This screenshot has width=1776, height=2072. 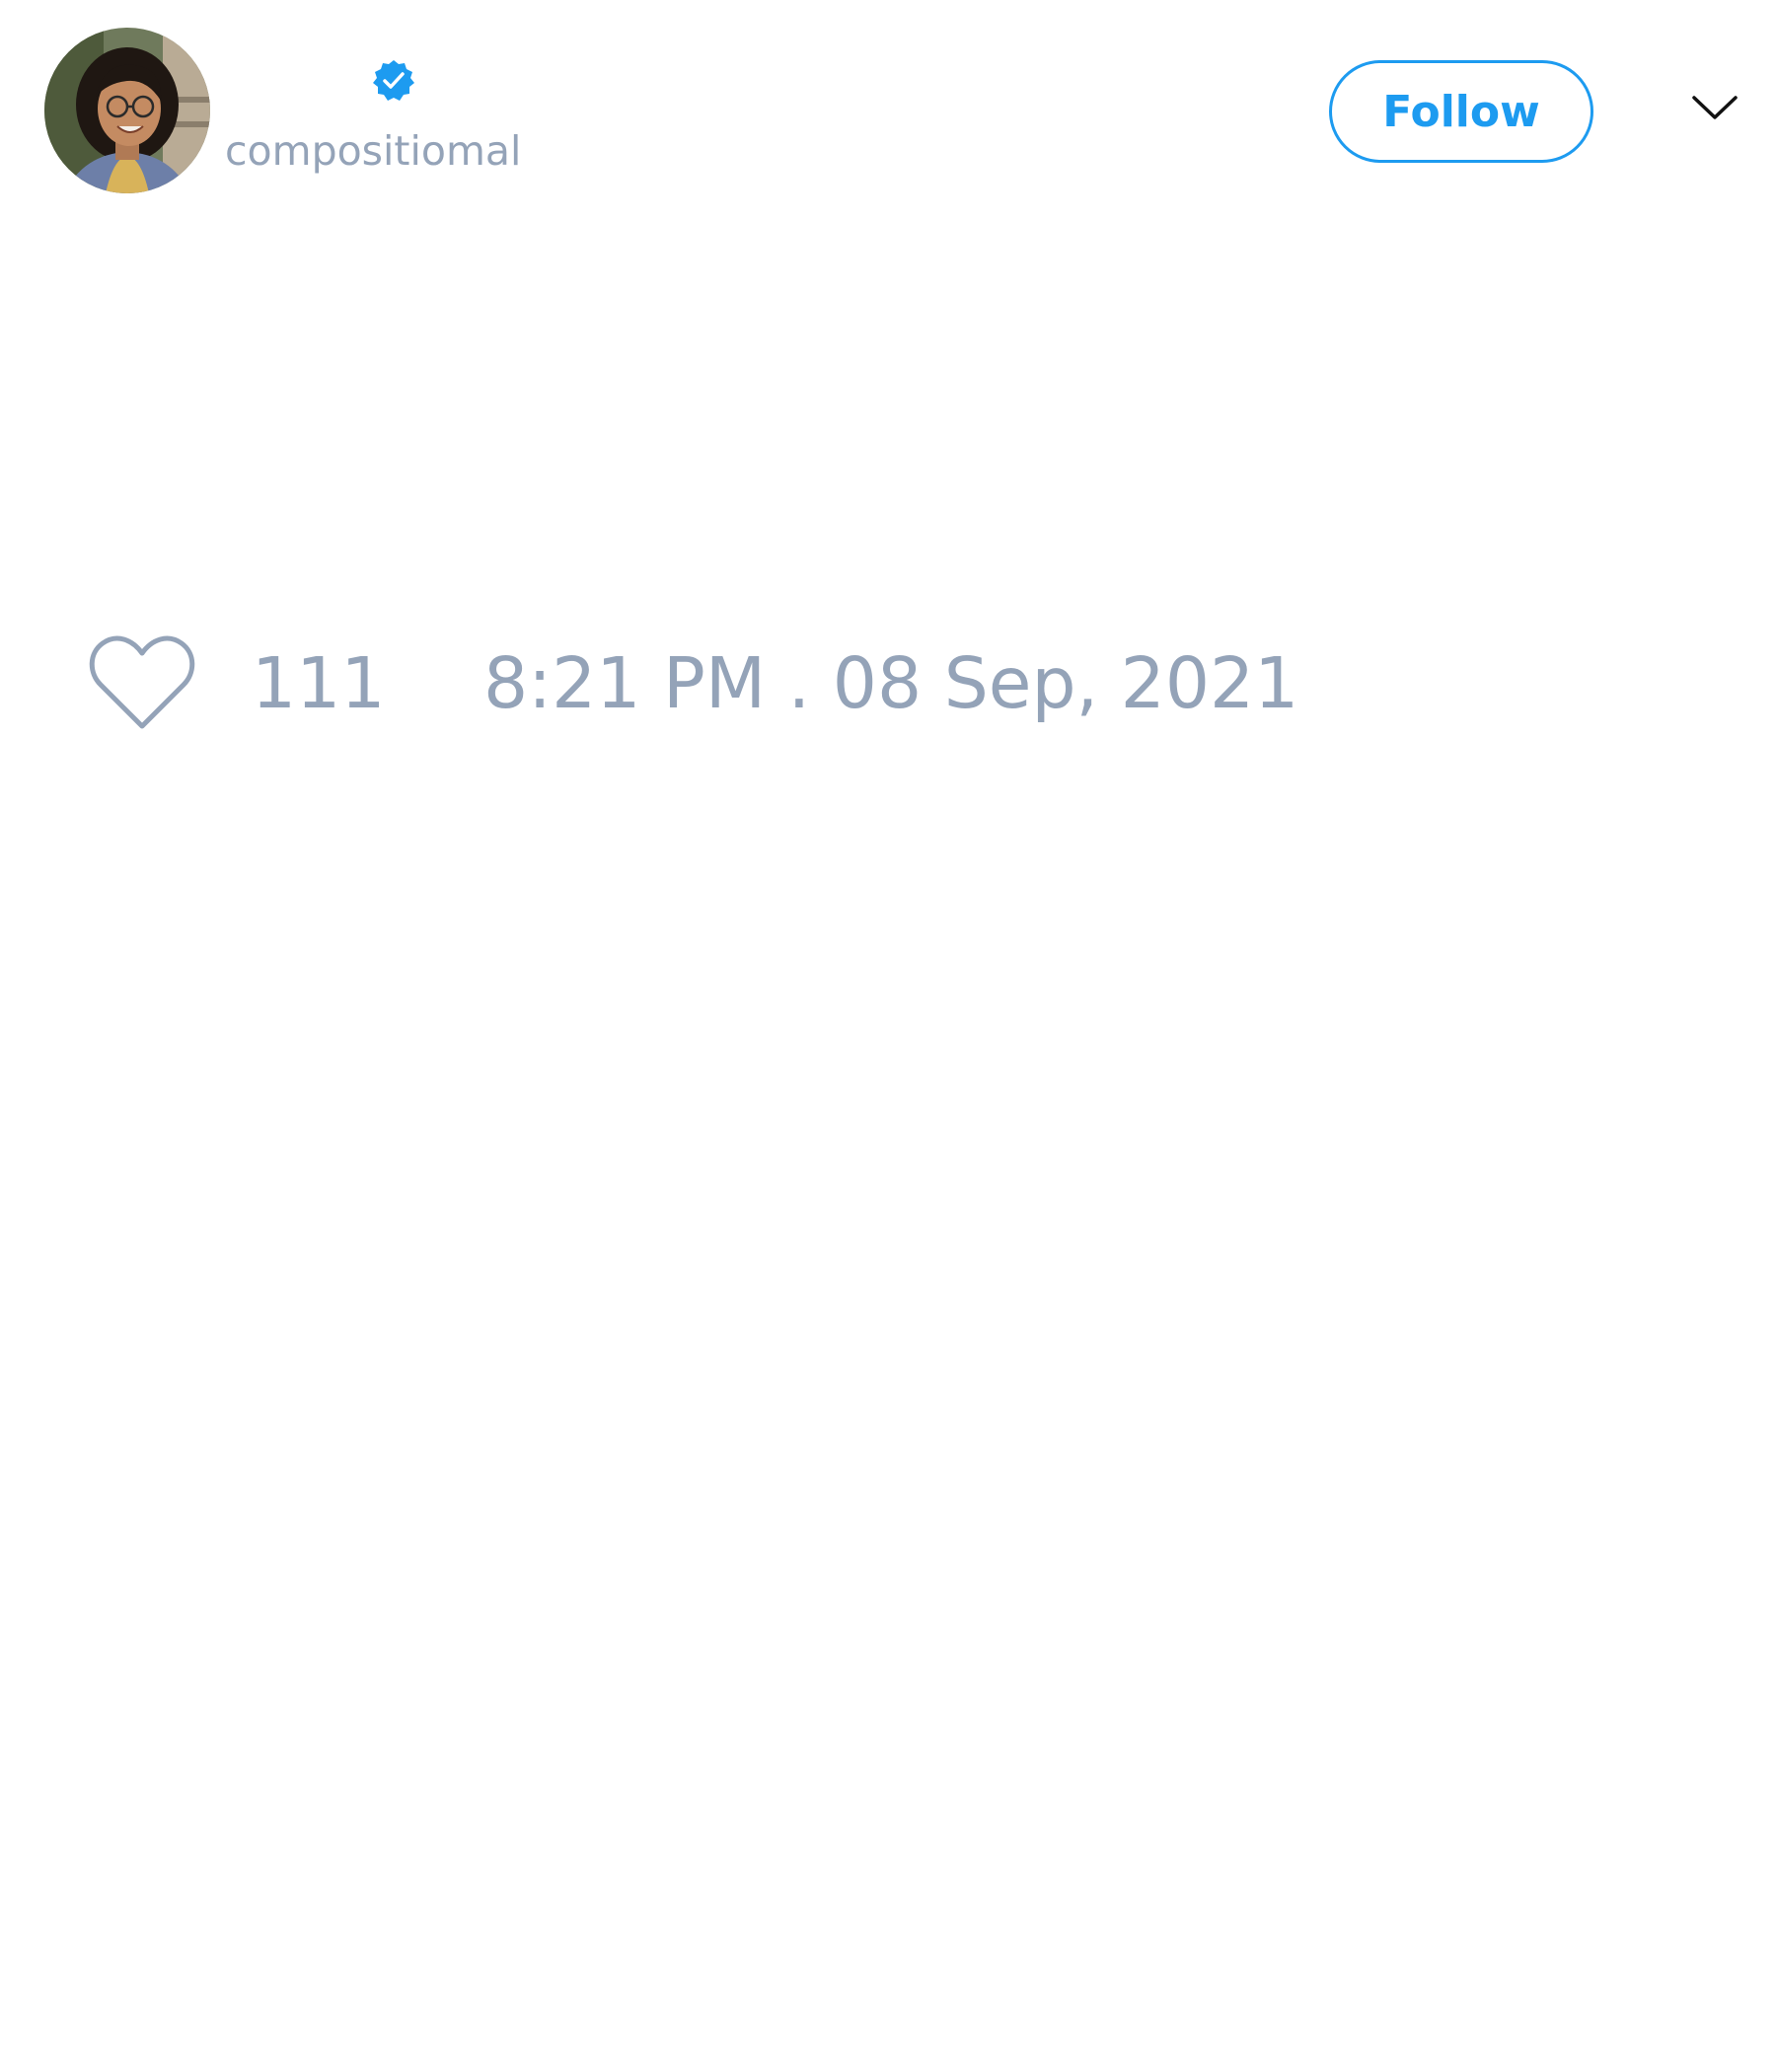 I want to click on avatar, so click(x=127, y=111).